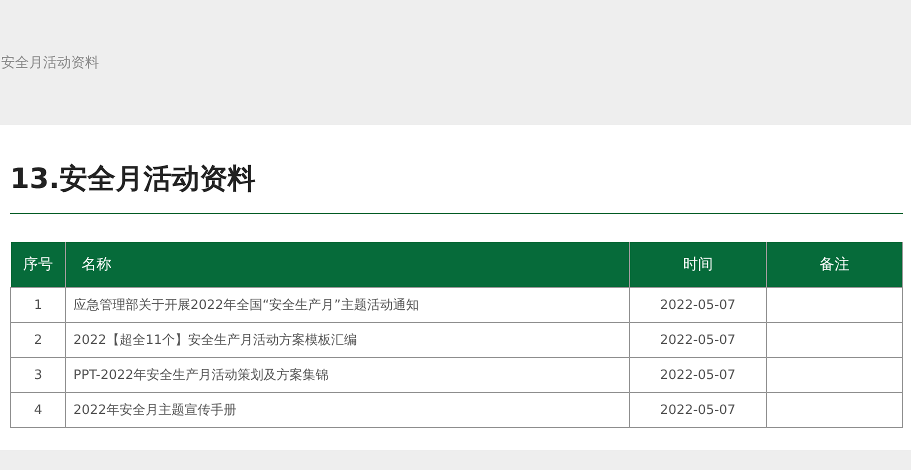  I want to click on document-link: 2022【超全11个】安全生产月活动方案模板汇编, so click(348, 340).